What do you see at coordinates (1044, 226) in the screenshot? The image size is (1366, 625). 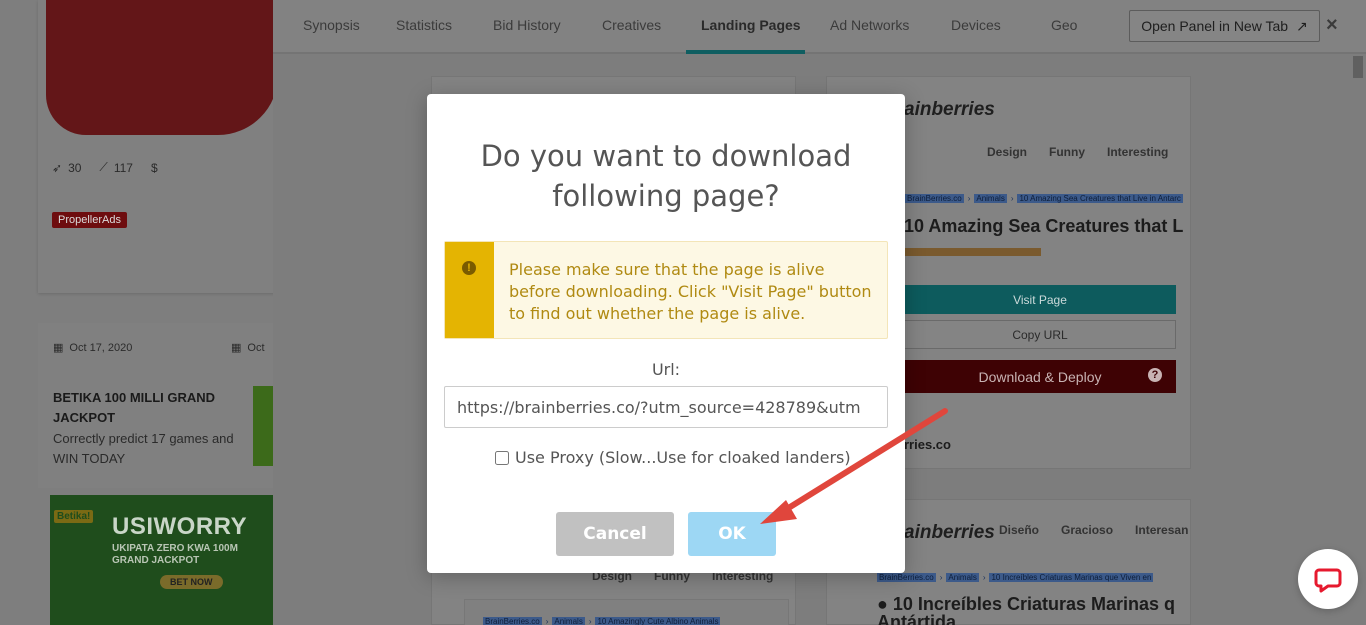 I see `lp-headline: 10 Amazing Sea Creatures that Li` at bounding box center [1044, 226].